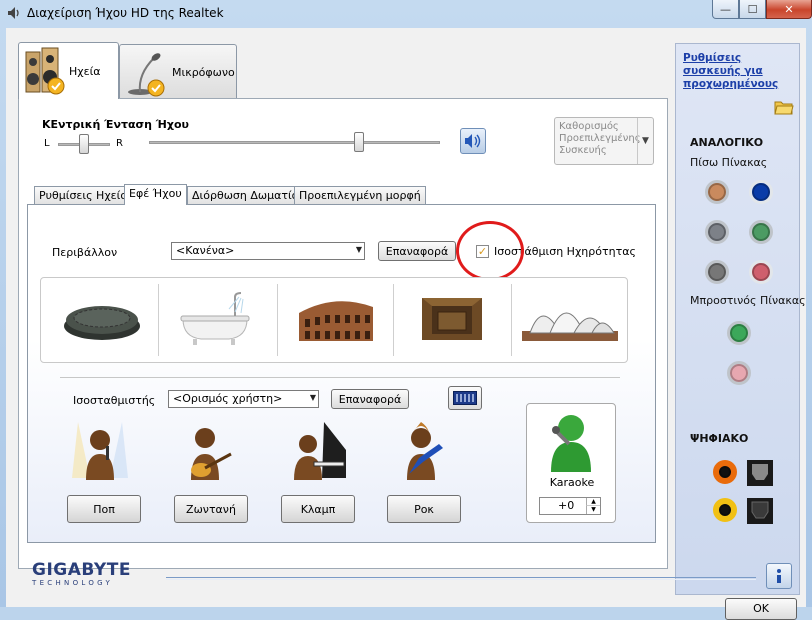 This screenshot has width=812, height=620. What do you see at coordinates (211, 454) in the screenshot?
I see `live-guitarist-icon` at bounding box center [211, 454].